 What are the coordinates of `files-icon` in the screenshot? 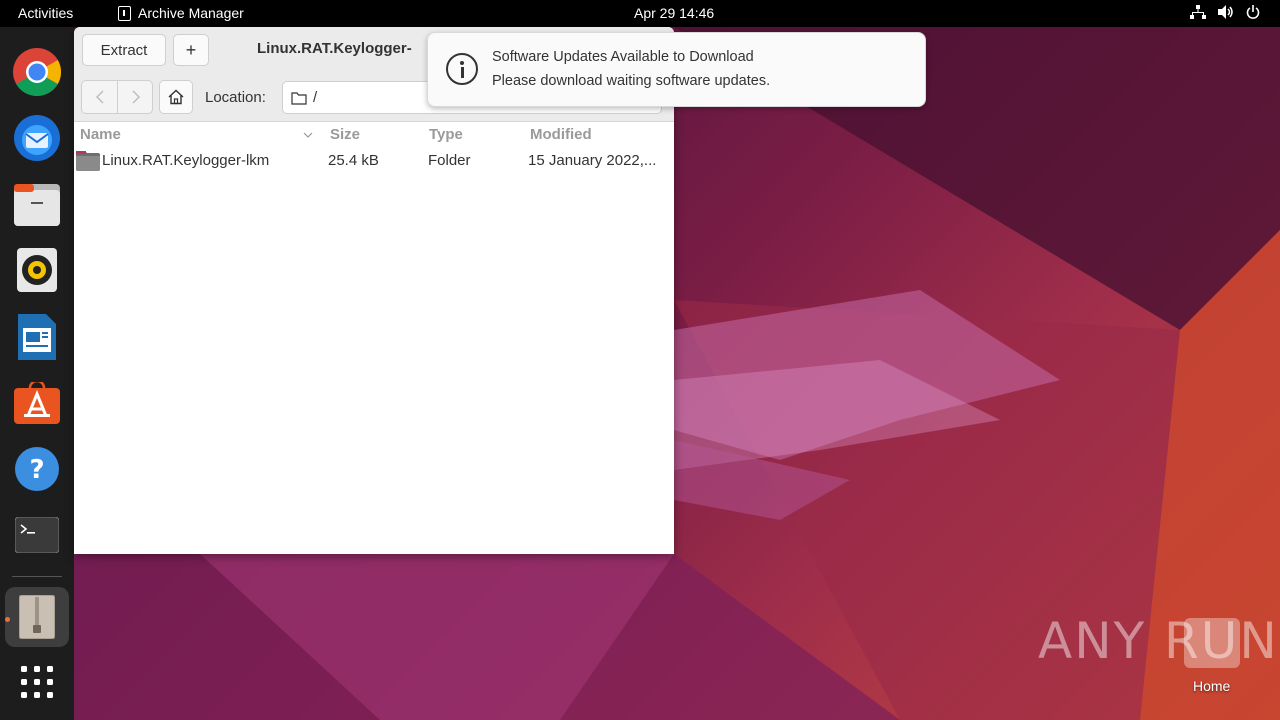 It's located at (37, 205).